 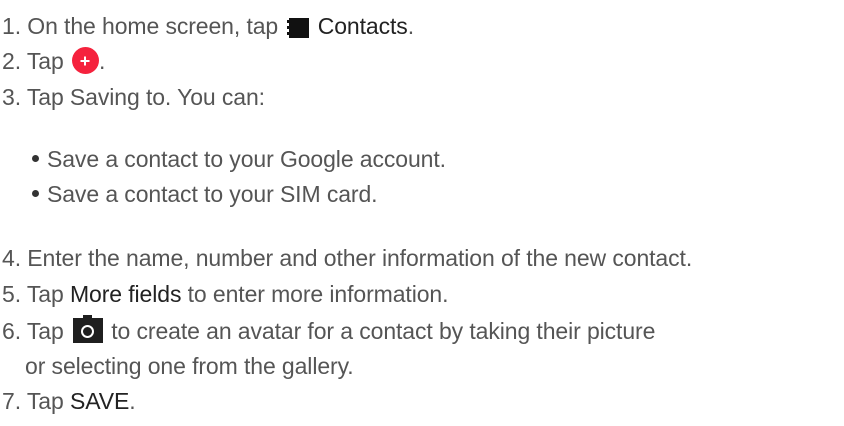 I want to click on step-number: 6., so click(x=11, y=331).